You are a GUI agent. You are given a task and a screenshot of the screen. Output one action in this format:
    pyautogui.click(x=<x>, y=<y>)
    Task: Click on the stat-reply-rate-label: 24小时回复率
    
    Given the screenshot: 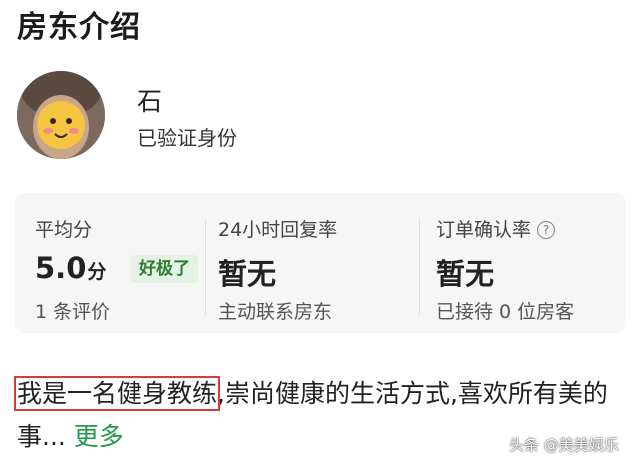 What is the action you would take?
    pyautogui.click(x=278, y=230)
    